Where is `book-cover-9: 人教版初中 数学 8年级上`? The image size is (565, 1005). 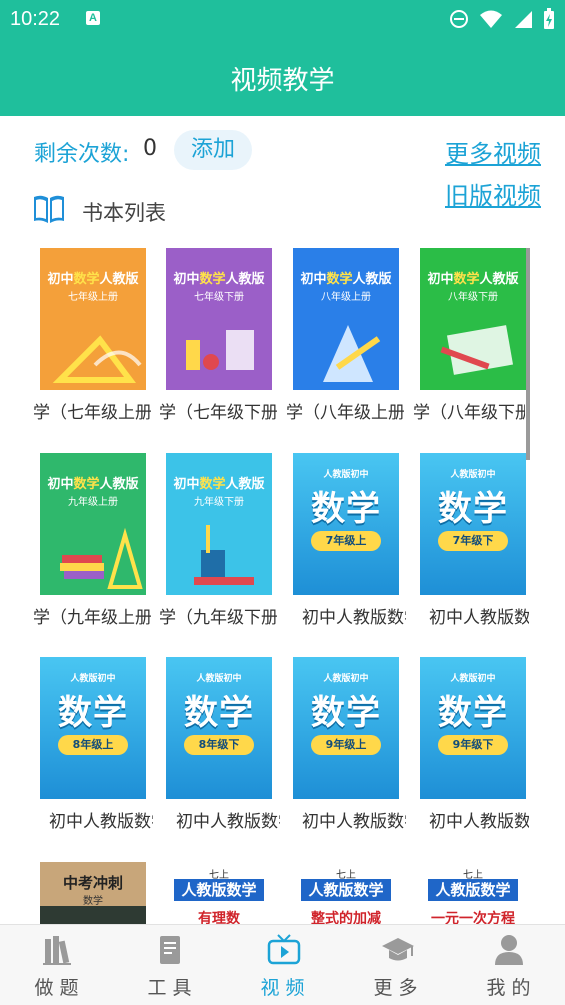
book-cover-9: 人教版初中 数学 8年级上 is located at coordinates (93, 728).